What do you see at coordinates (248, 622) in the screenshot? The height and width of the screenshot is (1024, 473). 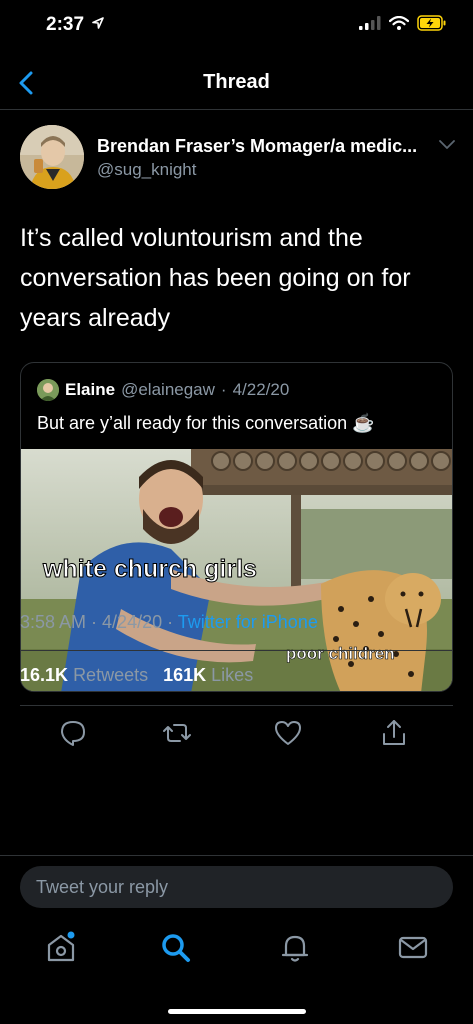 I see `tweet-source-link: Twitter for iPhone` at bounding box center [248, 622].